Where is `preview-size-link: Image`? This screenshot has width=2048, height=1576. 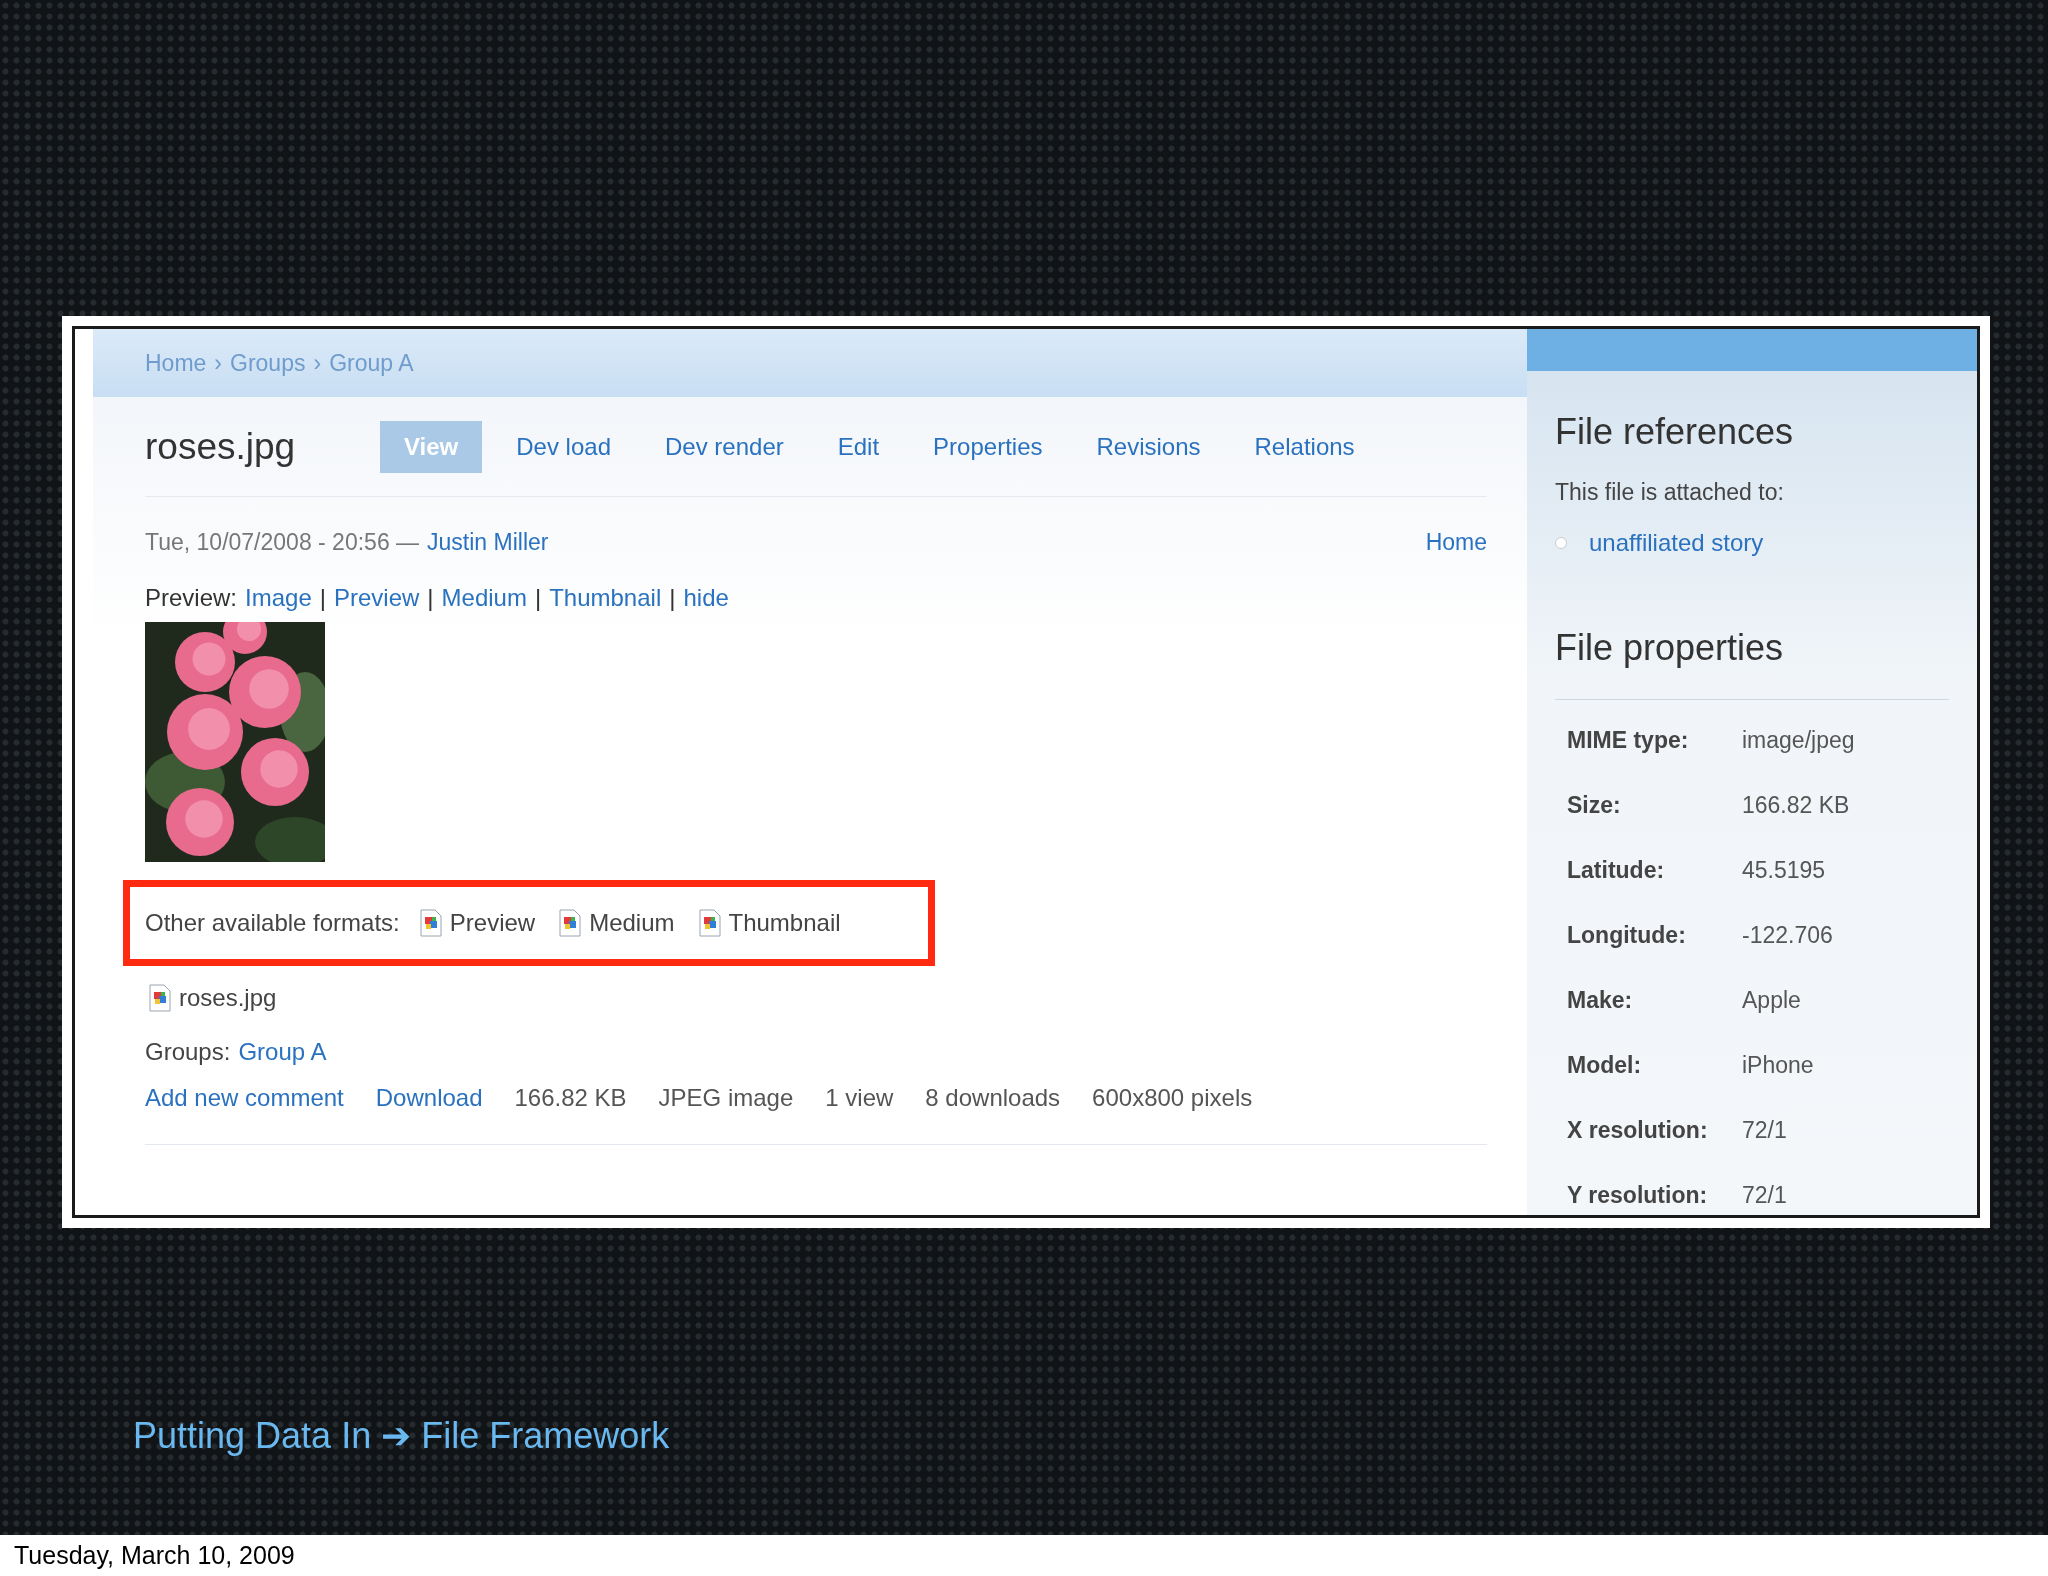
preview-size-link: Image is located at coordinates (278, 597).